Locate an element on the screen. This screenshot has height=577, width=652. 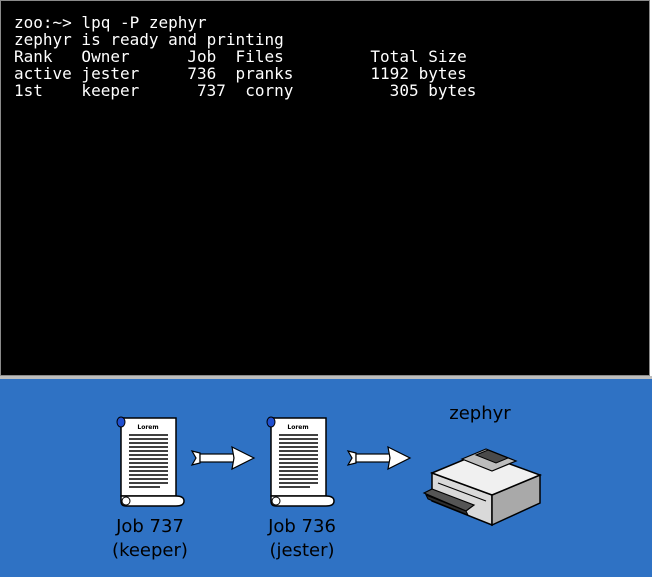
job-owner: (jester) is located at coordinates (302, 550).